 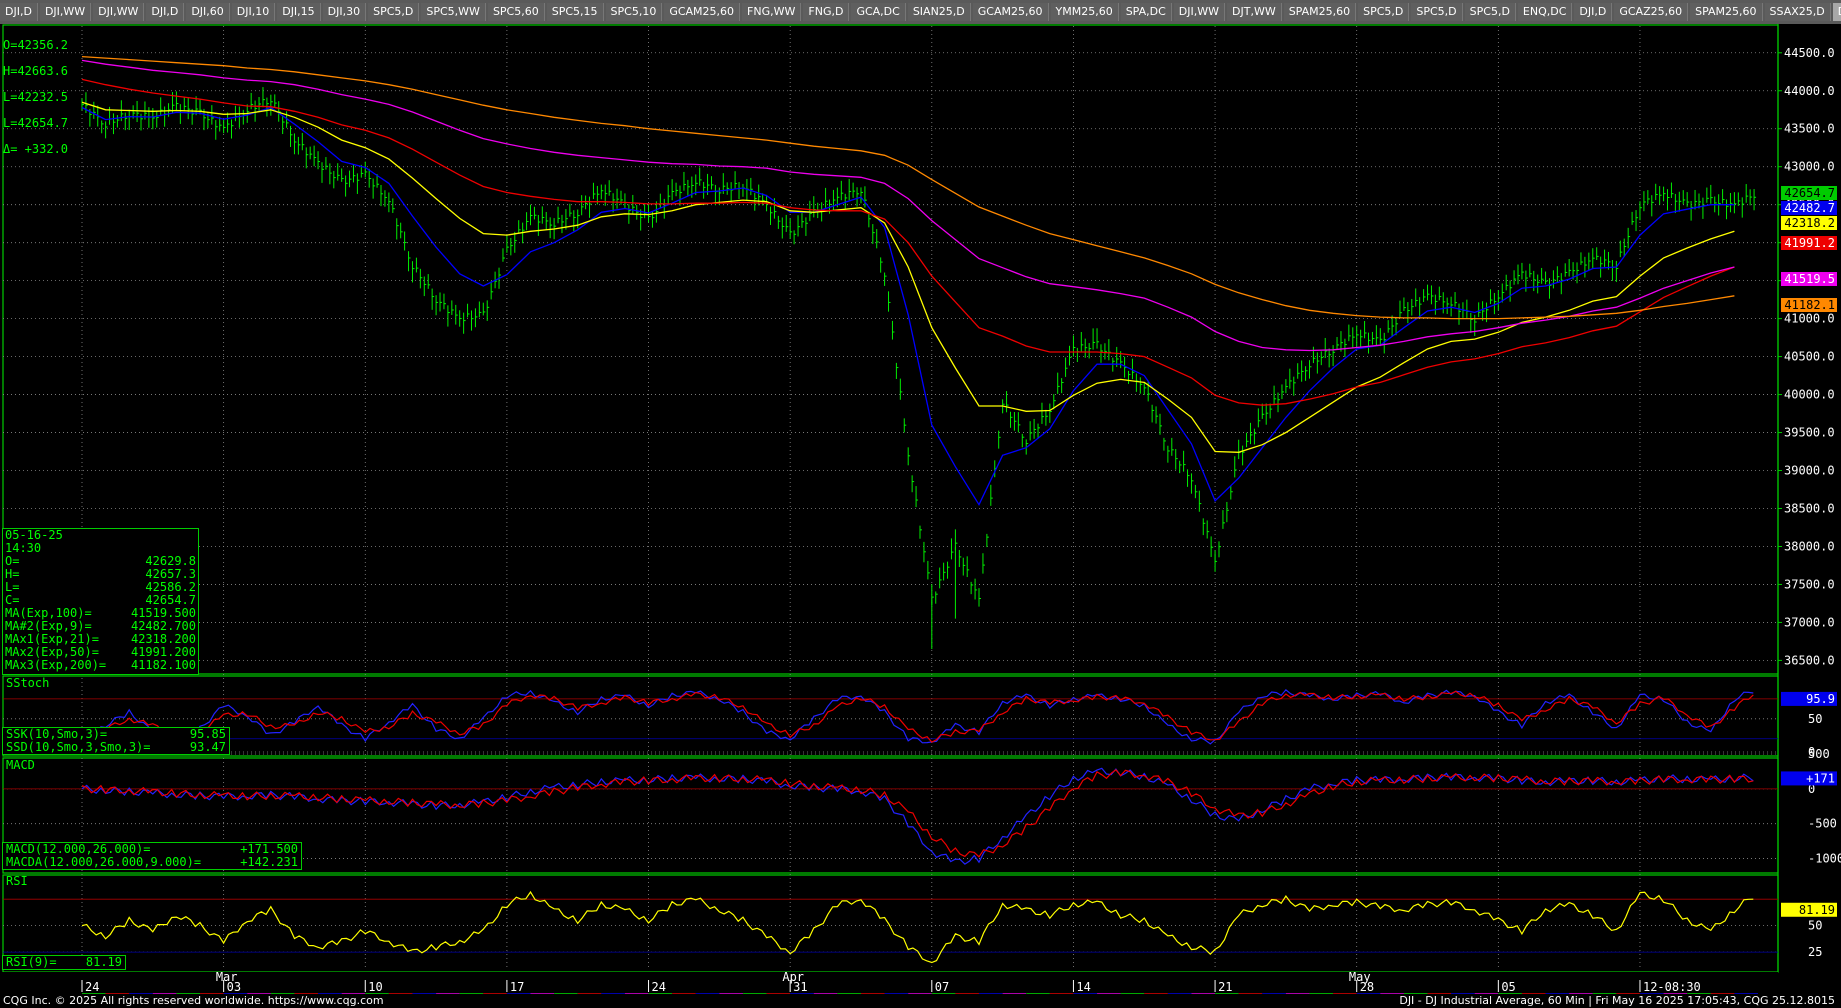 What do you see at coordinates (1809, 207) in the screenshot?
I see `last-value-tag: 42482.7` at bounding box center [1809, 207].